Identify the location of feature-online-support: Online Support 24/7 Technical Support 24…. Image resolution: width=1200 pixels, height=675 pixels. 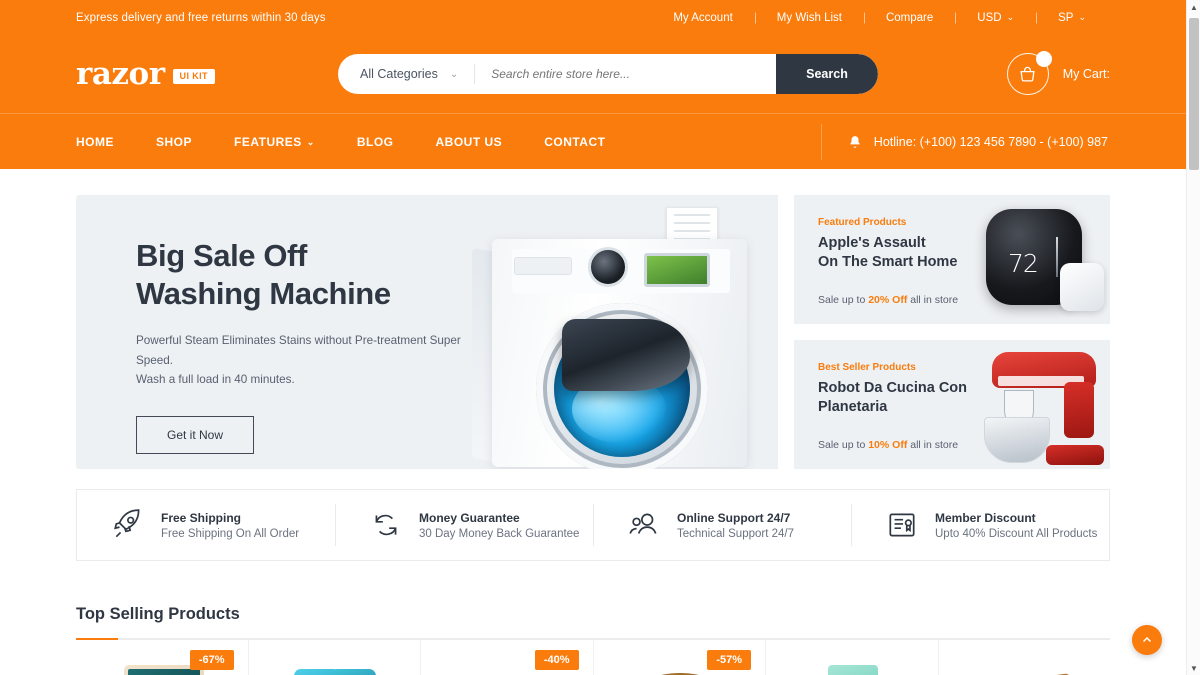
(722, 525).